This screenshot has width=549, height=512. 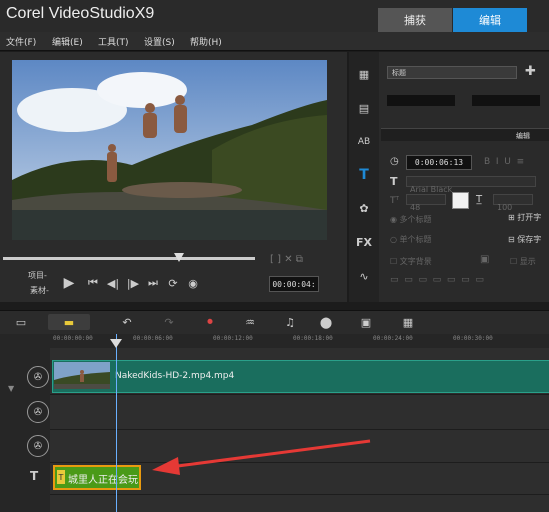 What do you see at coordinates (529, 217) in the screenshot?
I see `open-title-label: 打开字` at bounding box center [529, 217].